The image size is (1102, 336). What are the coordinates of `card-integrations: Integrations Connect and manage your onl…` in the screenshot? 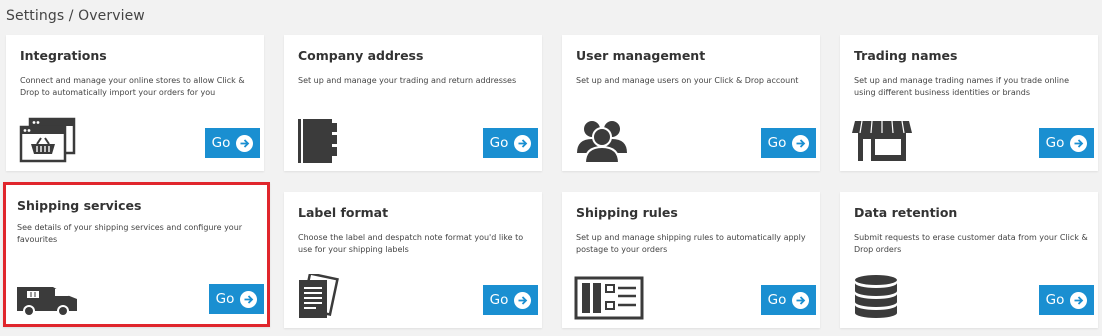 It's located at (135, 103).